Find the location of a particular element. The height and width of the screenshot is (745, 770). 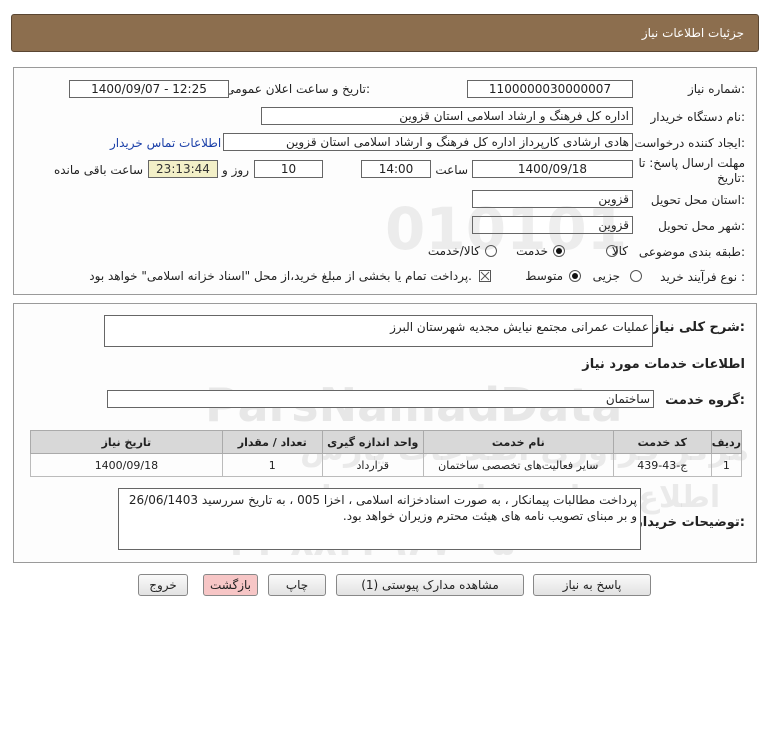

col-service-name: نام خدمت is located at coordinates (518, 442).